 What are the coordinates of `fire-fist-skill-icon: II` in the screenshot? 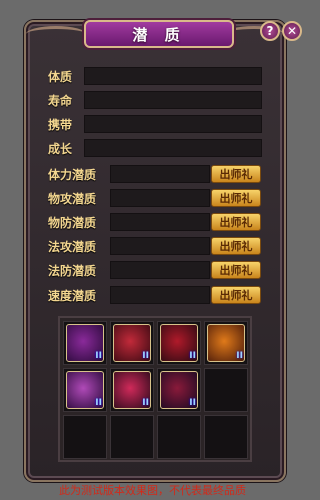 It's located at (226, 343).